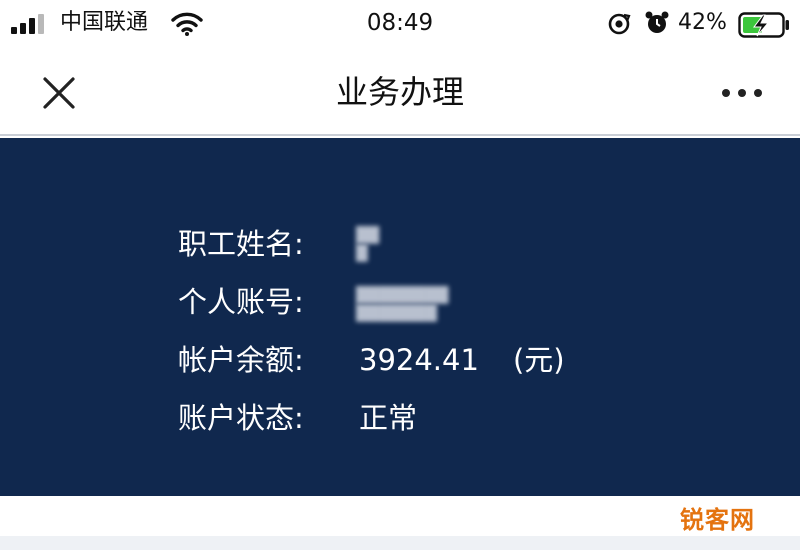 The width and height of the screenshot is (800, 550). What do you see at coordinates (742, 93) in the screenshot?
I see `more-dots-icon` at bounding box center [742, 93].